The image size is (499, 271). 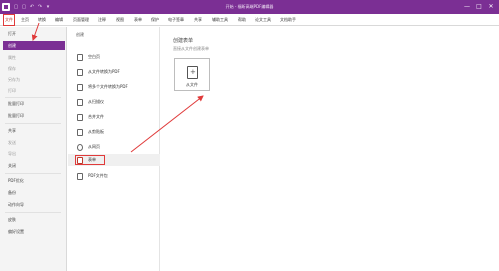 What do you see at coordinates (167, 124) in the screenshot?
I see `arrow-to-from-file` at bounding box center [167, 124].